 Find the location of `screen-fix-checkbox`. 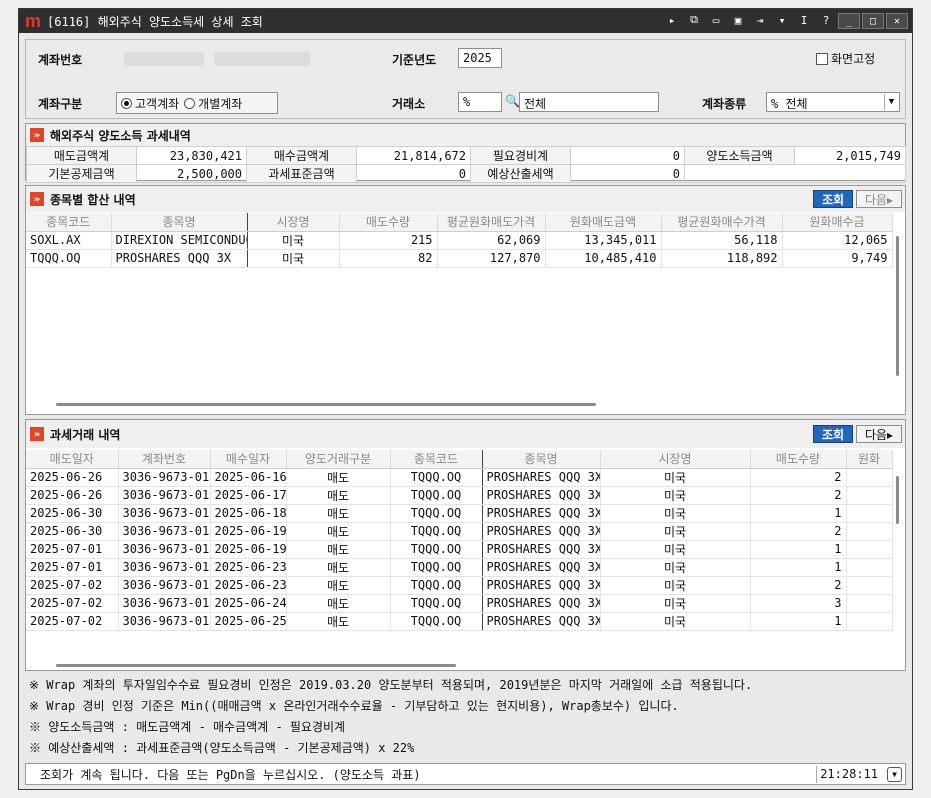

screen-fix-checkbox is located at coordinates (822, 59).